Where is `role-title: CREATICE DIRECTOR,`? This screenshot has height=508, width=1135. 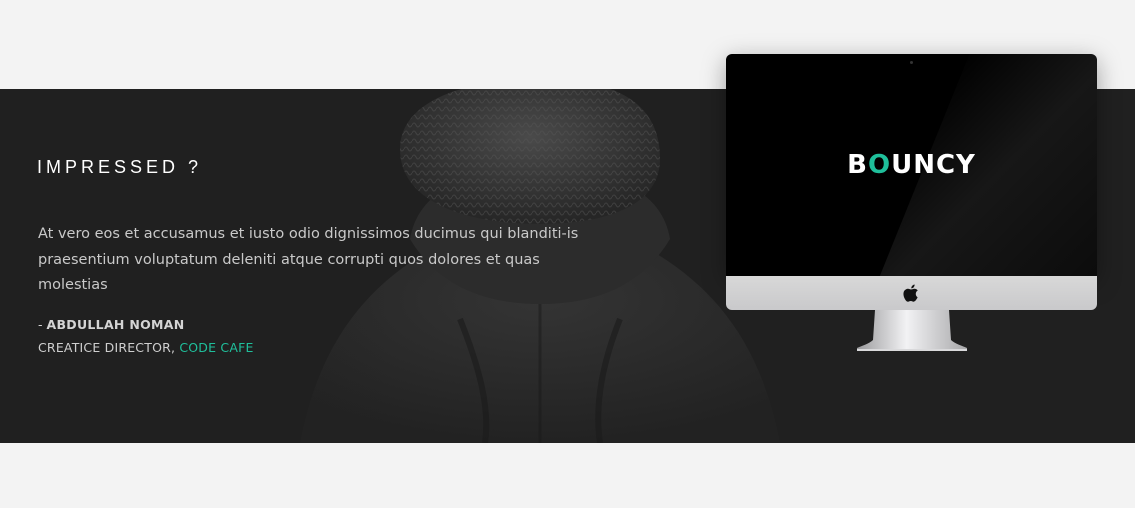 role-title: CREATICE DIRECTOR, is located at coordinates (109, 347).